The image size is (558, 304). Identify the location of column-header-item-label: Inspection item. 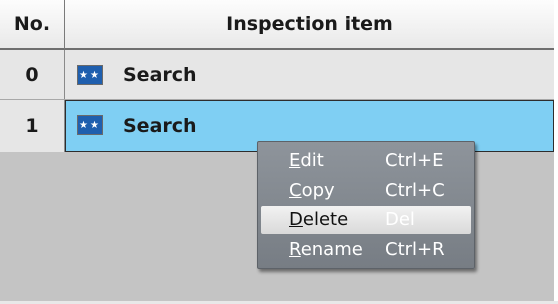
(309, 24).